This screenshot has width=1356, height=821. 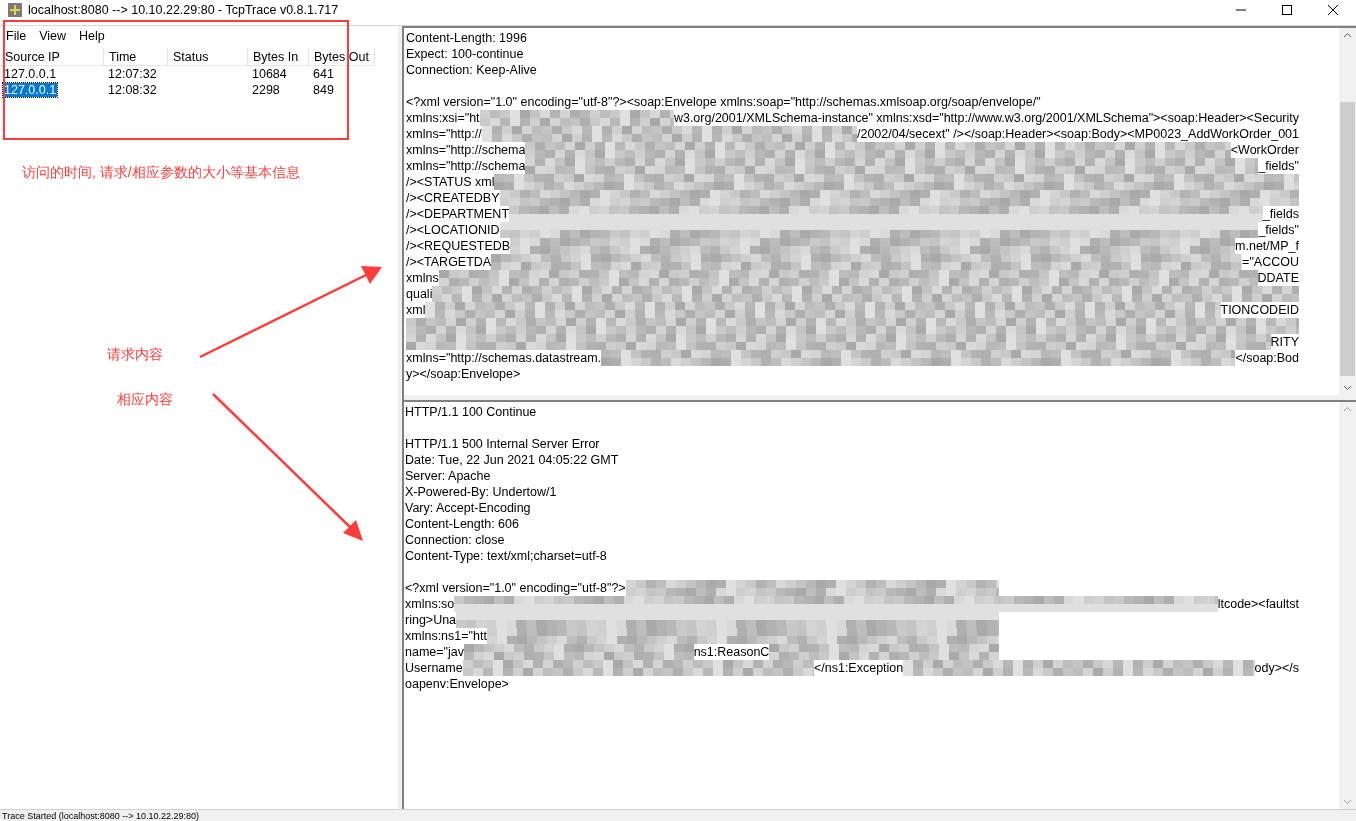 I want to click on menu-item: View, so click(x=53, y=36).